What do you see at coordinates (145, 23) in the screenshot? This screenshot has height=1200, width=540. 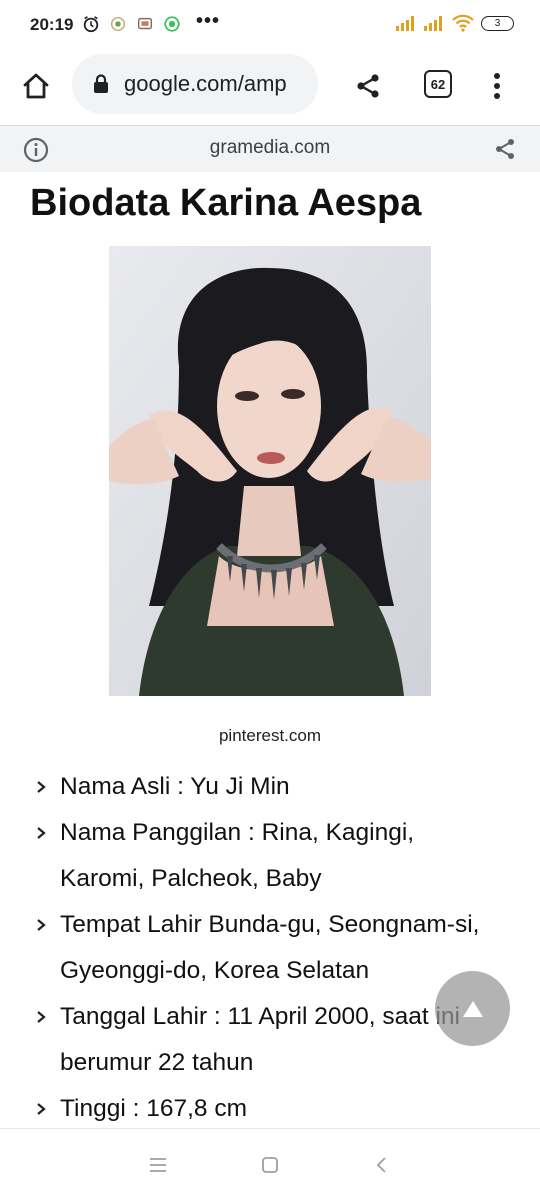 I see `message-icon` at bounding box center [145, 23].